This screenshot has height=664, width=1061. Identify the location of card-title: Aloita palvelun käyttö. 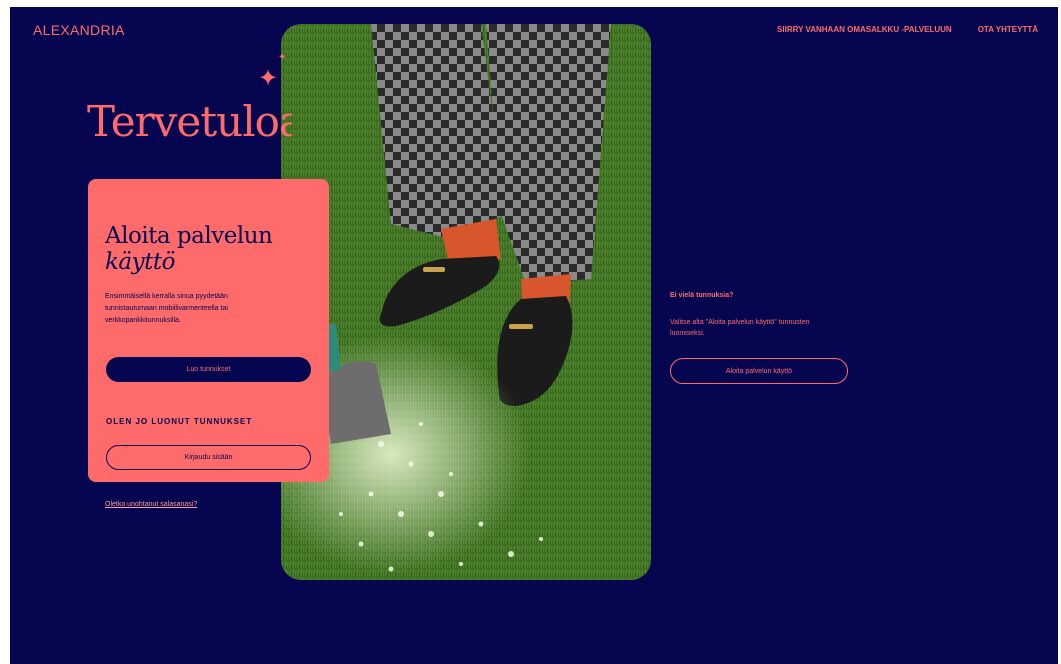
(208, 249).